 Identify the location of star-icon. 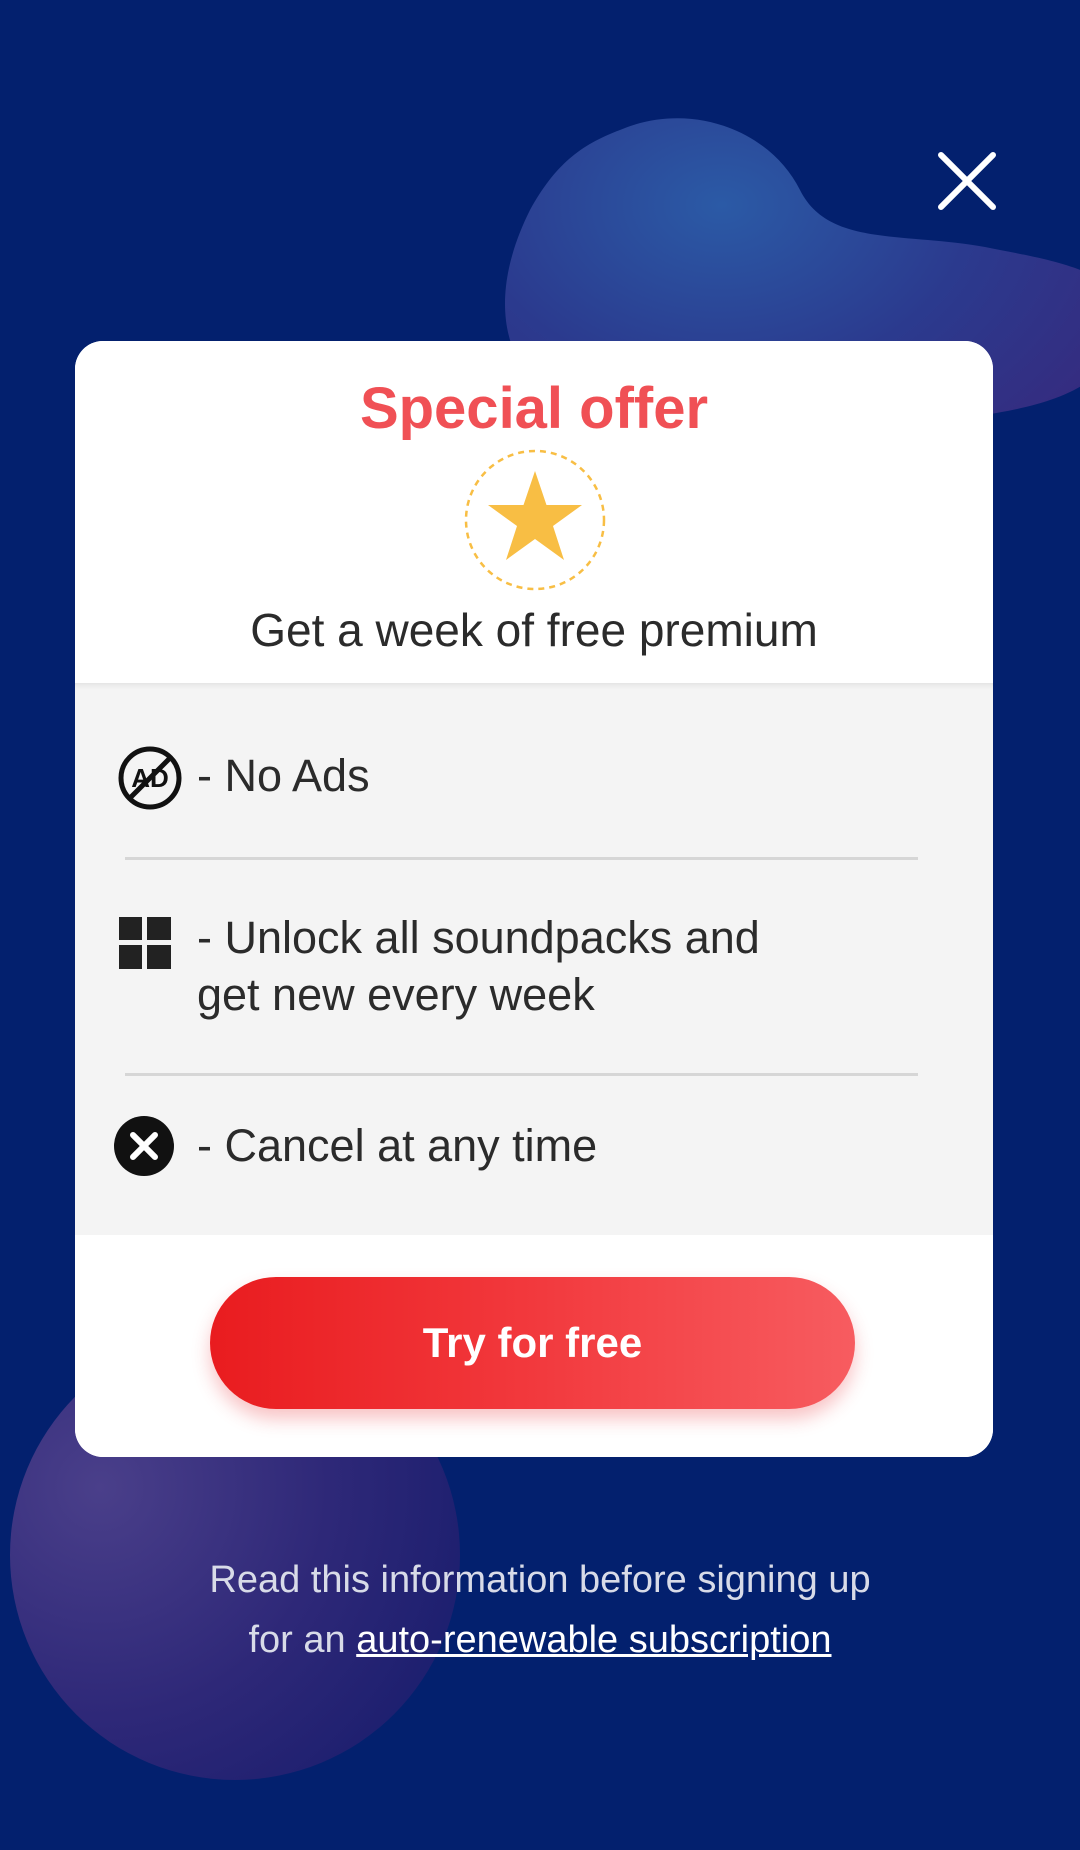
(535, 520).